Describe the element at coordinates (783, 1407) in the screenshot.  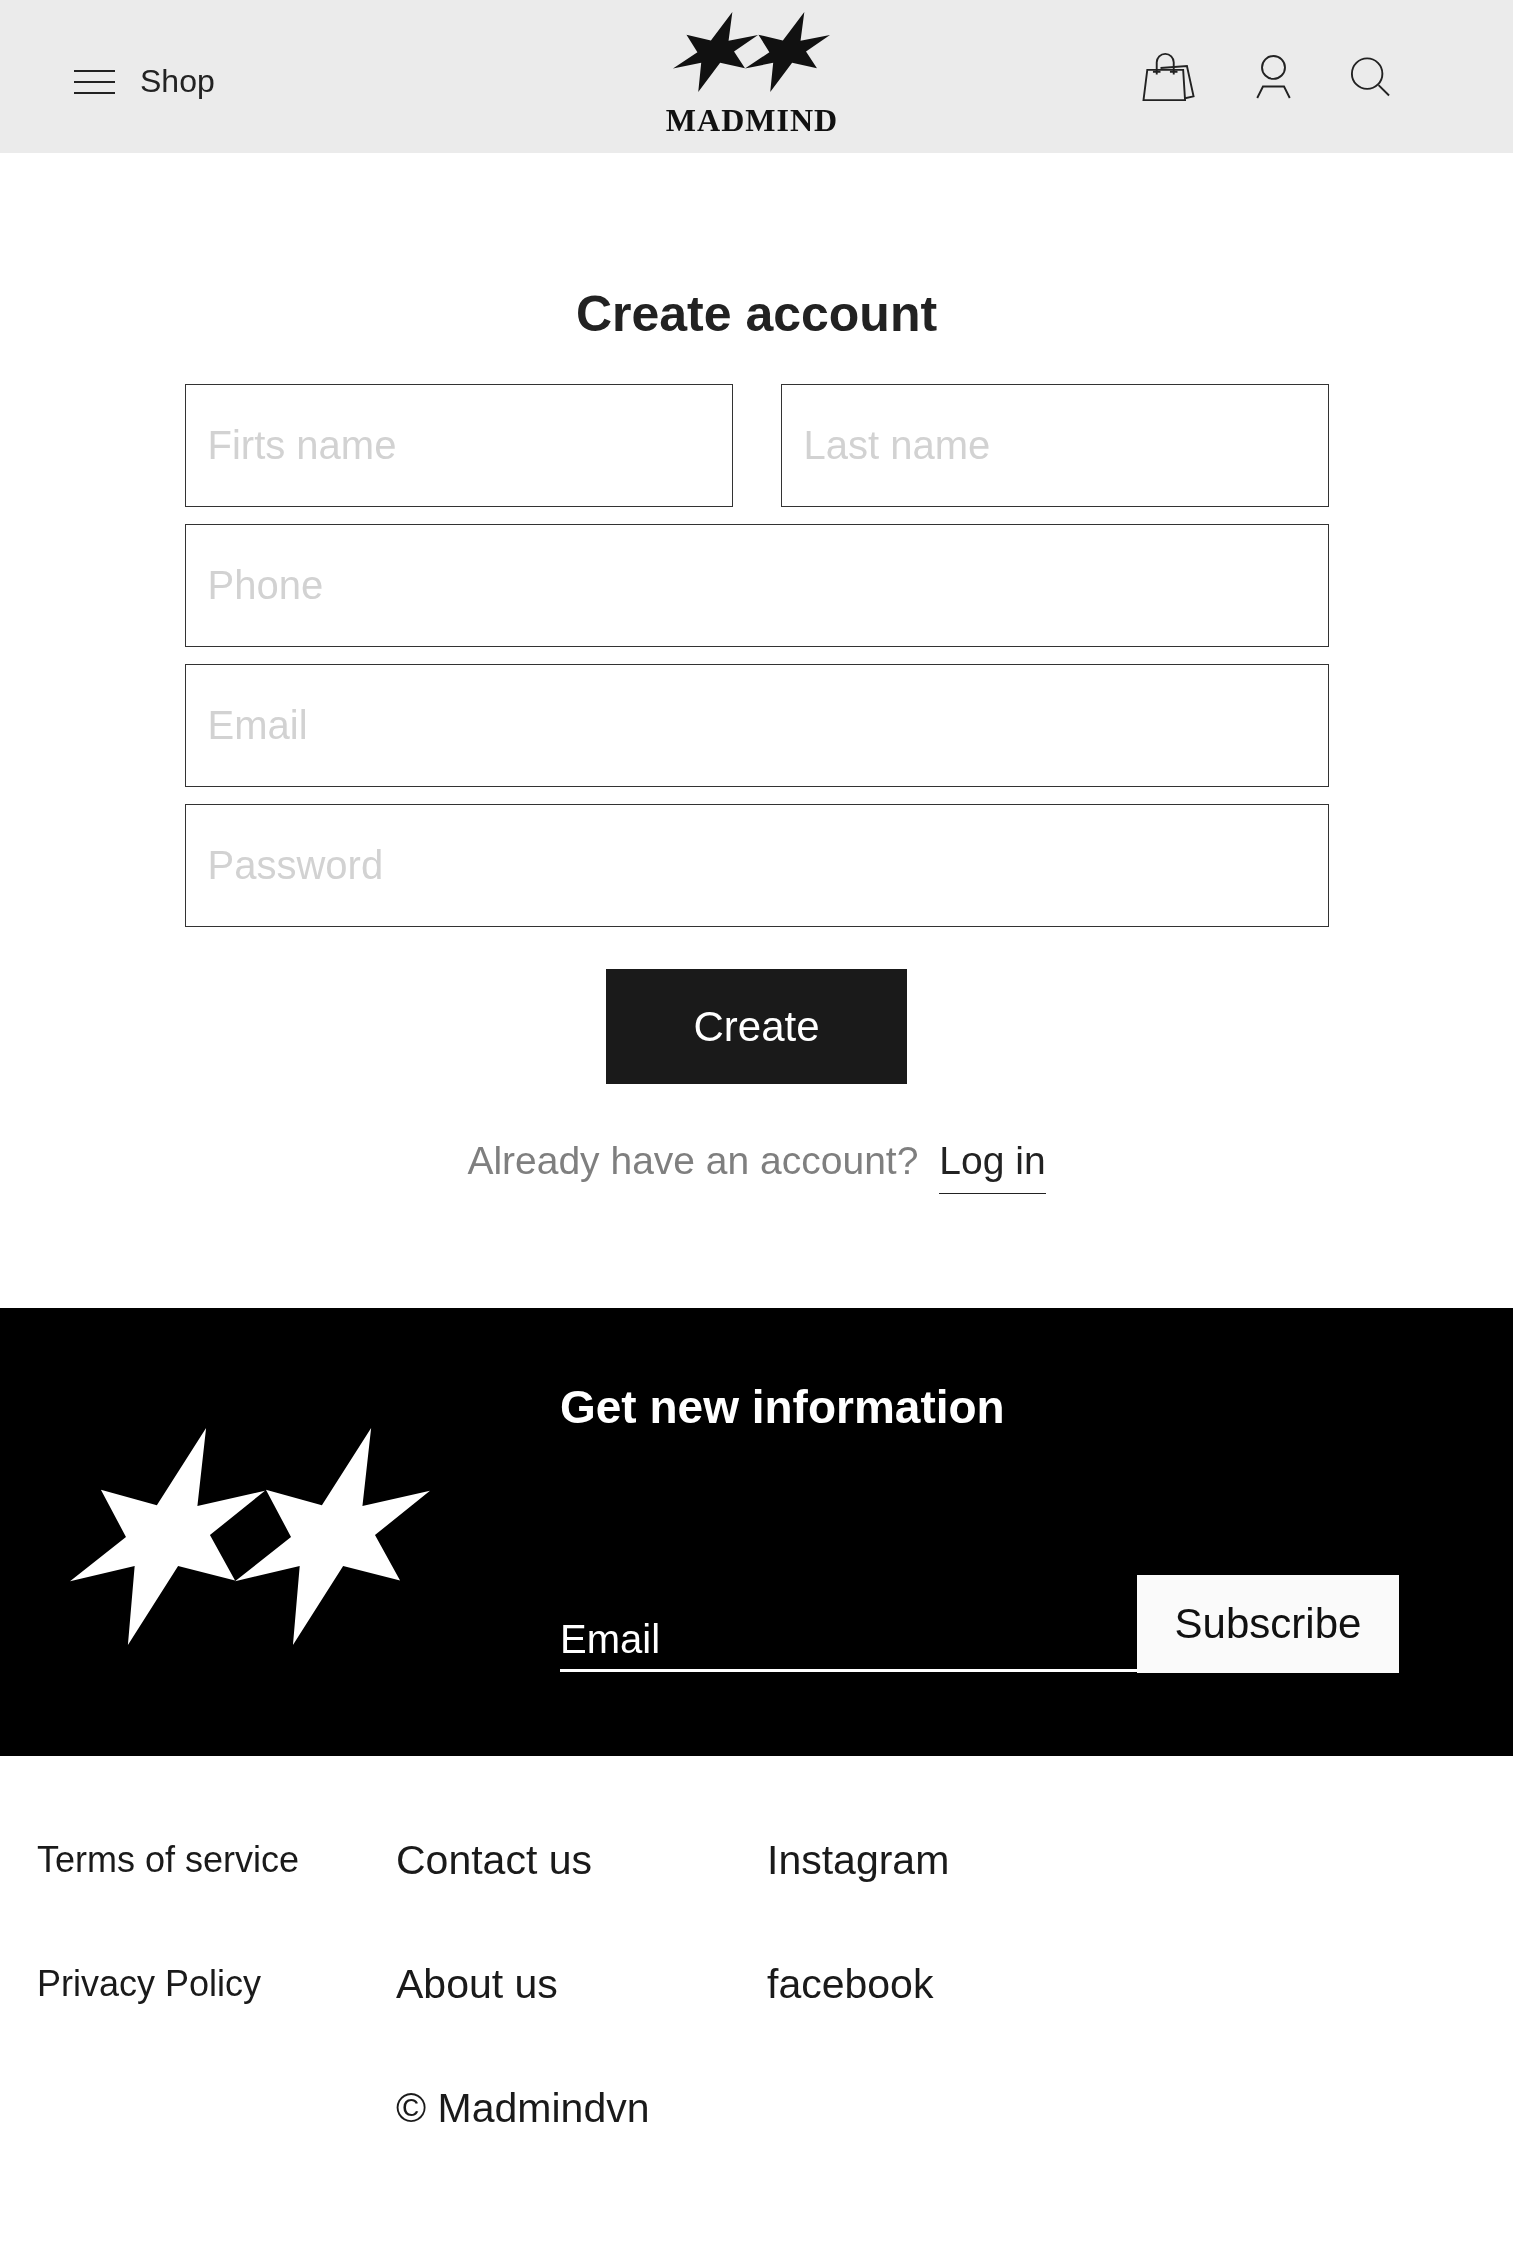
I see `newsletter-title: Get new information` at that location.